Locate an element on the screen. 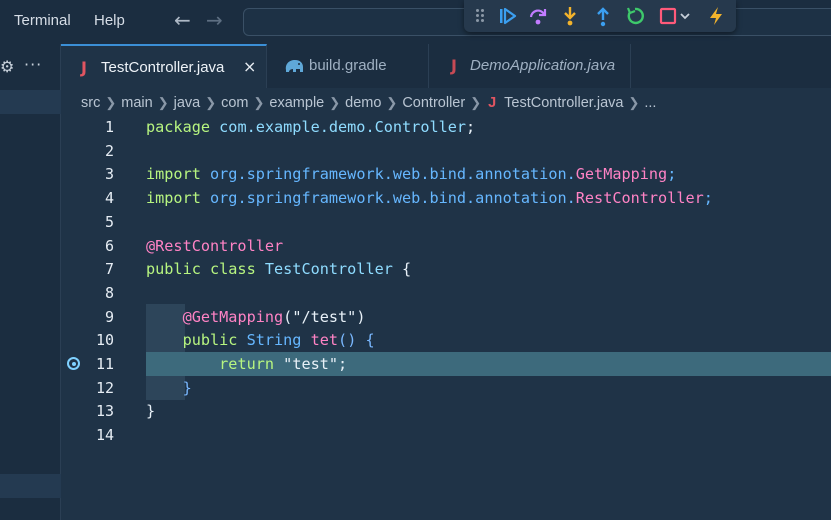  debug-toolbar is located at coordinates (600, 16).